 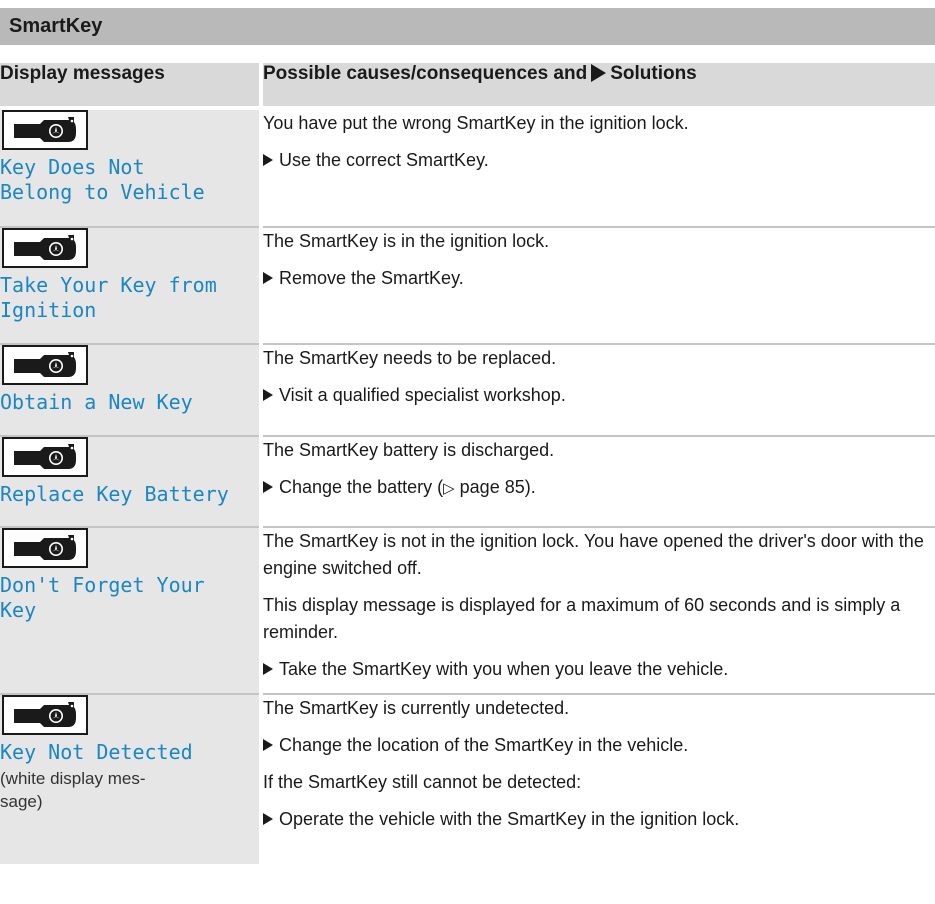 What do you see at coordinates (599, 278) in the screenshot?
I see `solution-step: Remove the SmartKey.` at bounding box center [599, 278].